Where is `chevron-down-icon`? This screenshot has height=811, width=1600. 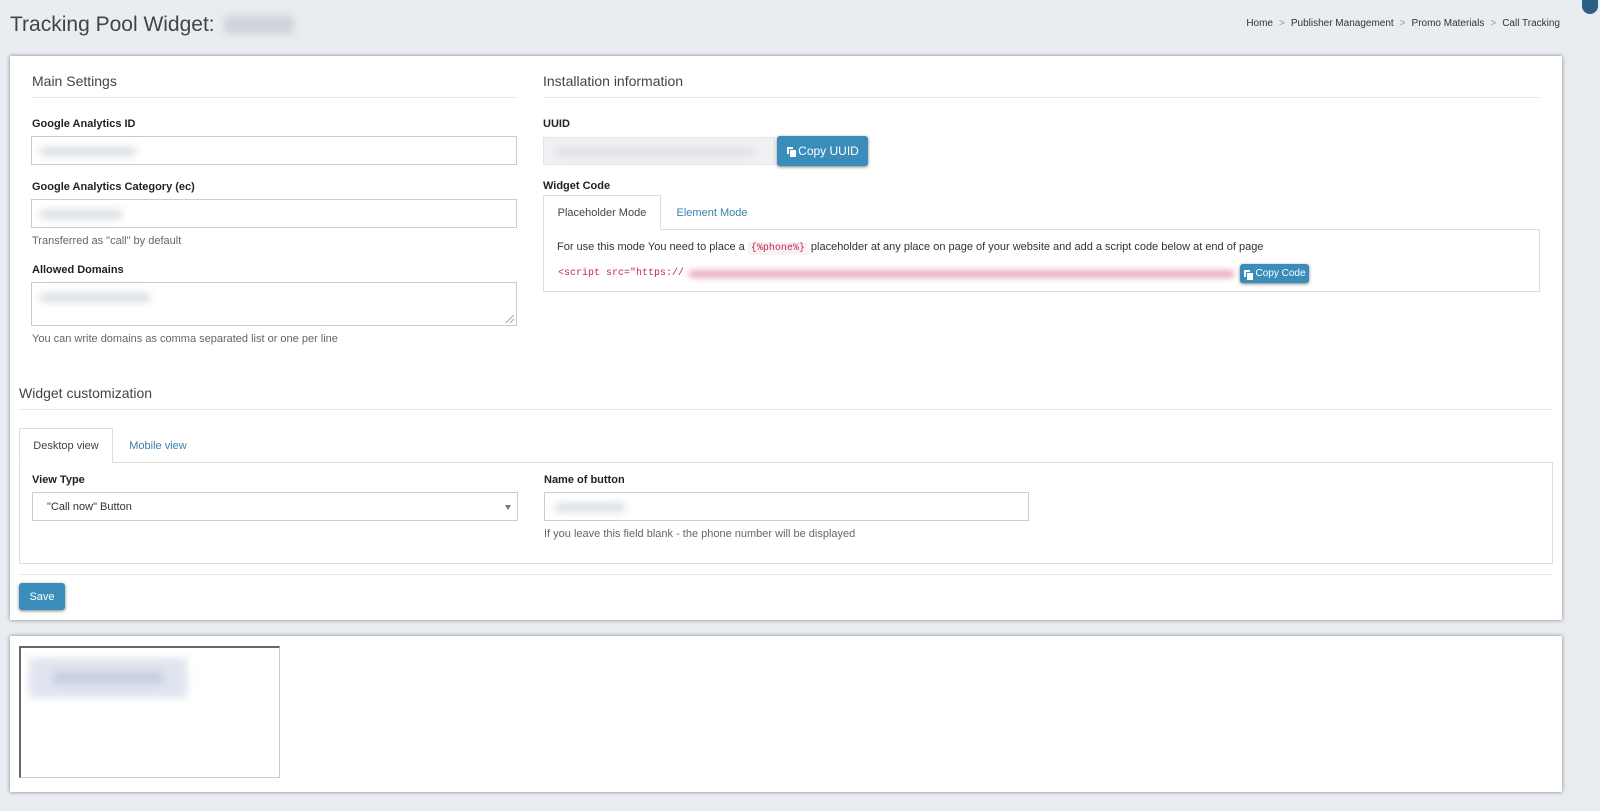
chevron-down-icon is located at coordinates (508, 507).